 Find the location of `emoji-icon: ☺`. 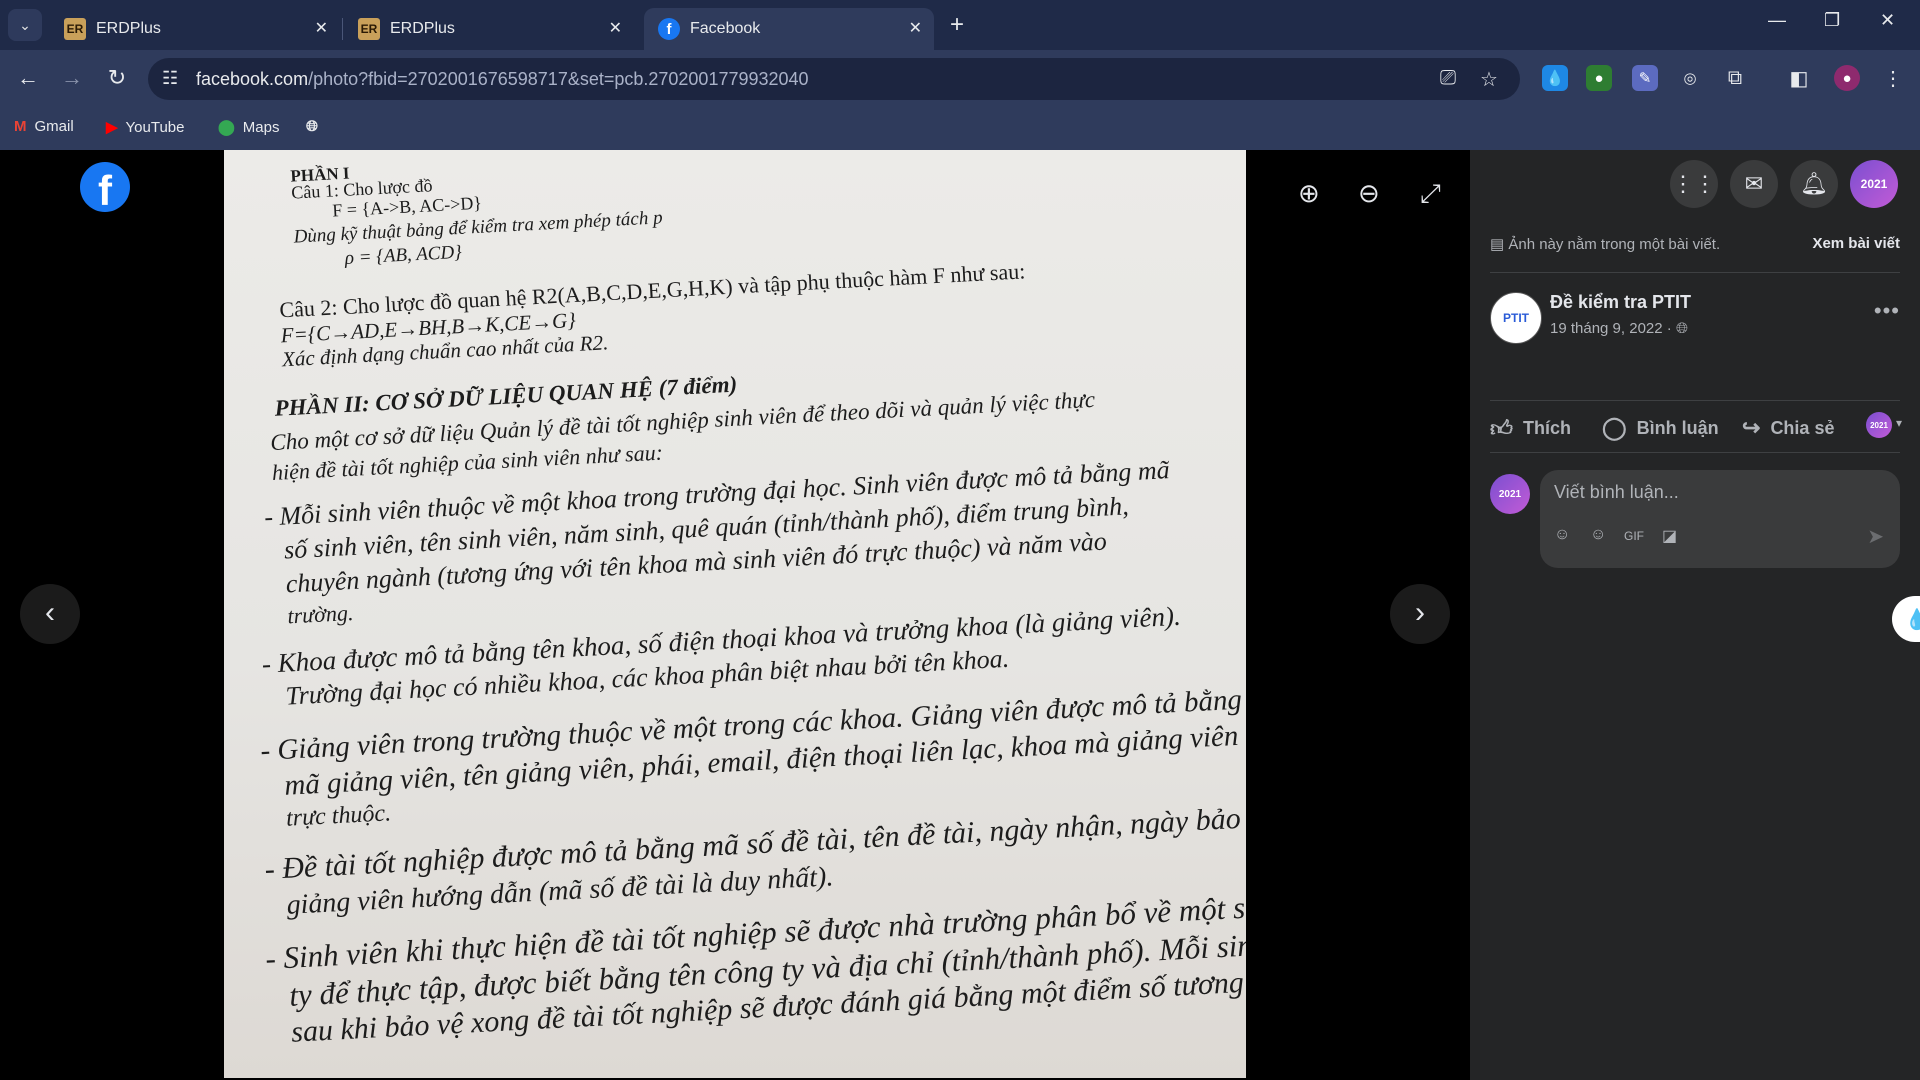

emoji-icon: ☺ is located at coordinates (1598, 535).